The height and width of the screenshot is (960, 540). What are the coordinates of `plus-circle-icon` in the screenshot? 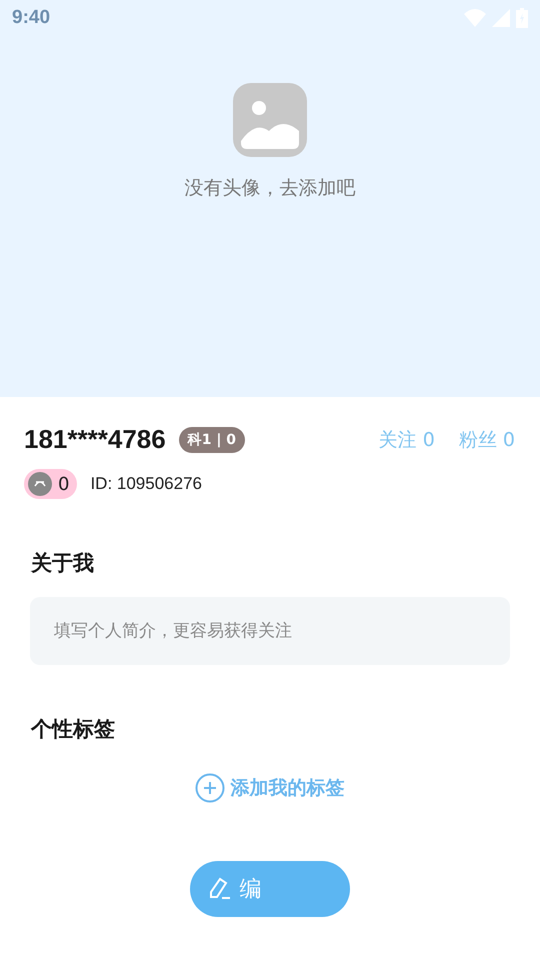 It's located at (209, 788).